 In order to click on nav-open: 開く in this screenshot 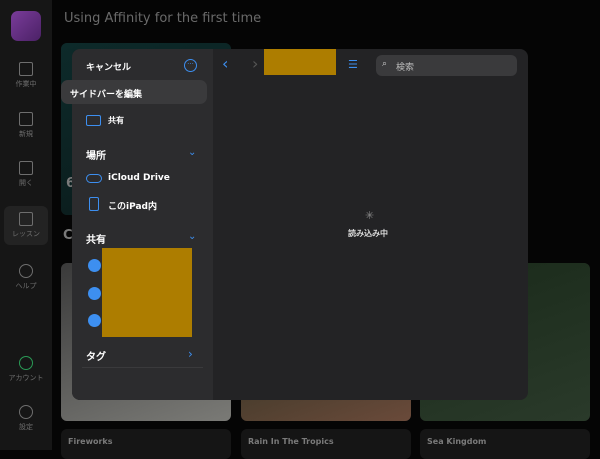, I will do `click(26, 174)`.